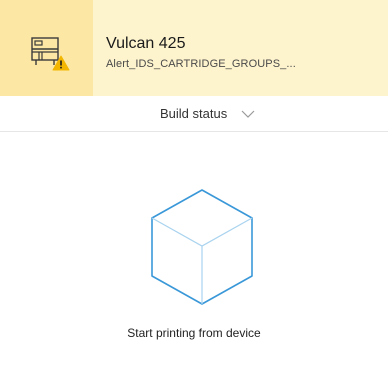  Describe the element at coordinates (61, 63) in the screenshot. I see `warning-icon` at that location.